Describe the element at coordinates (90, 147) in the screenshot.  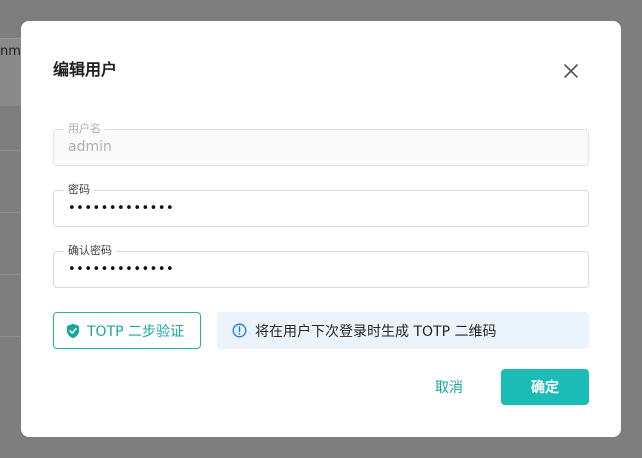
I see `username-value: admin` at that location.